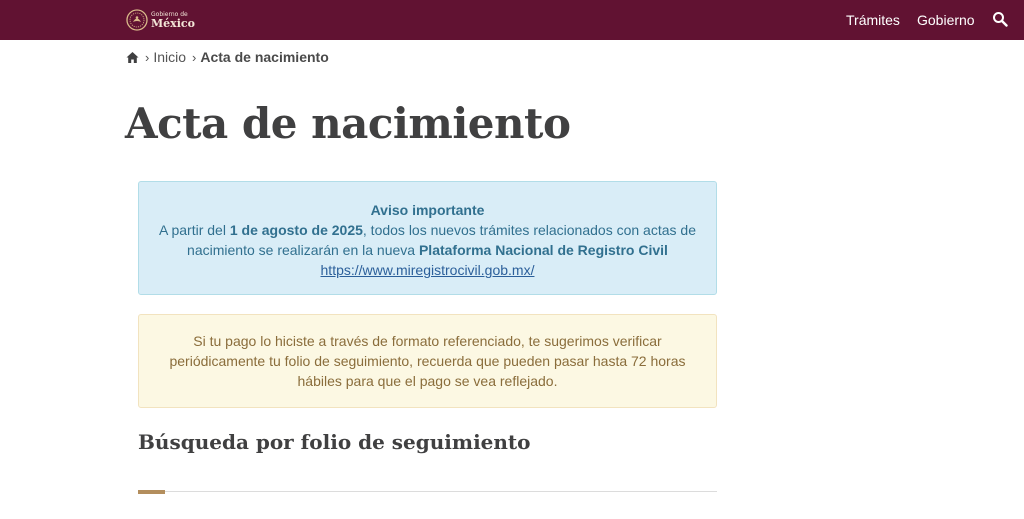  I want to click on breadcrumb-item-current: Acta de nacimiento, so click(264, 57).